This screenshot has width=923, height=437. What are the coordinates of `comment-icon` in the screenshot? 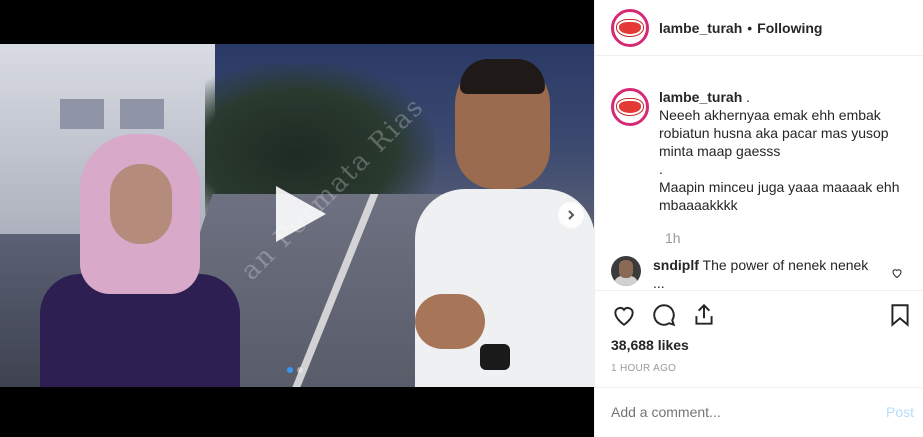 It's located at (664, 317).